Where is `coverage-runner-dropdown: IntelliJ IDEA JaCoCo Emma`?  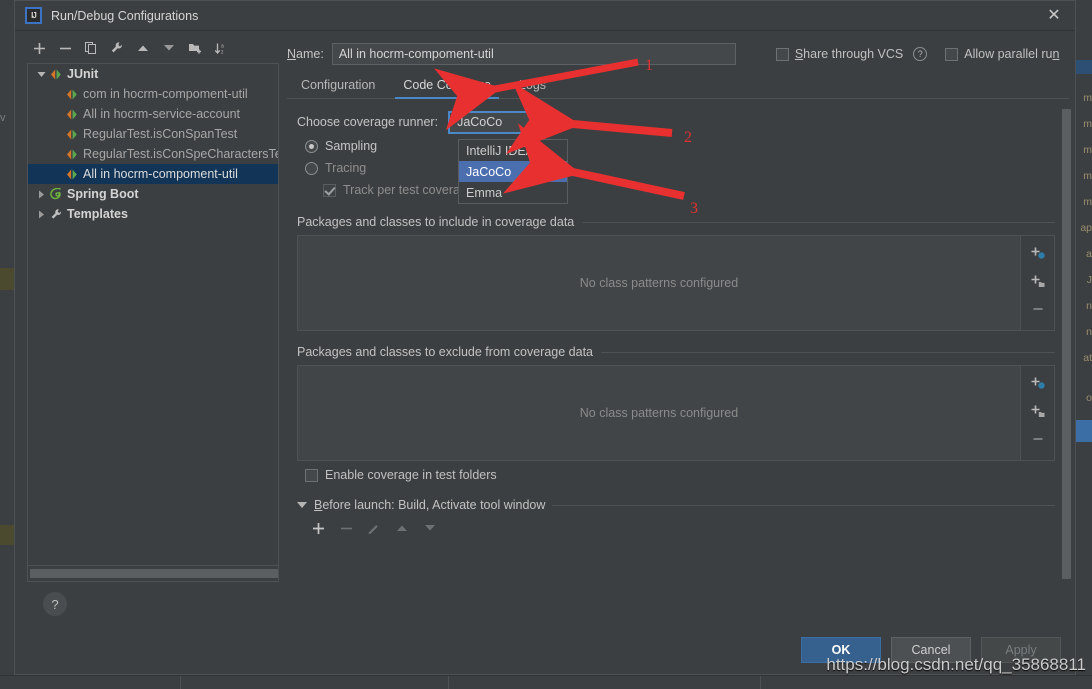 coverage-runner-dropdown: IntelliJ IDEA JaCoCo Emma is located at coordinates (513, 171).